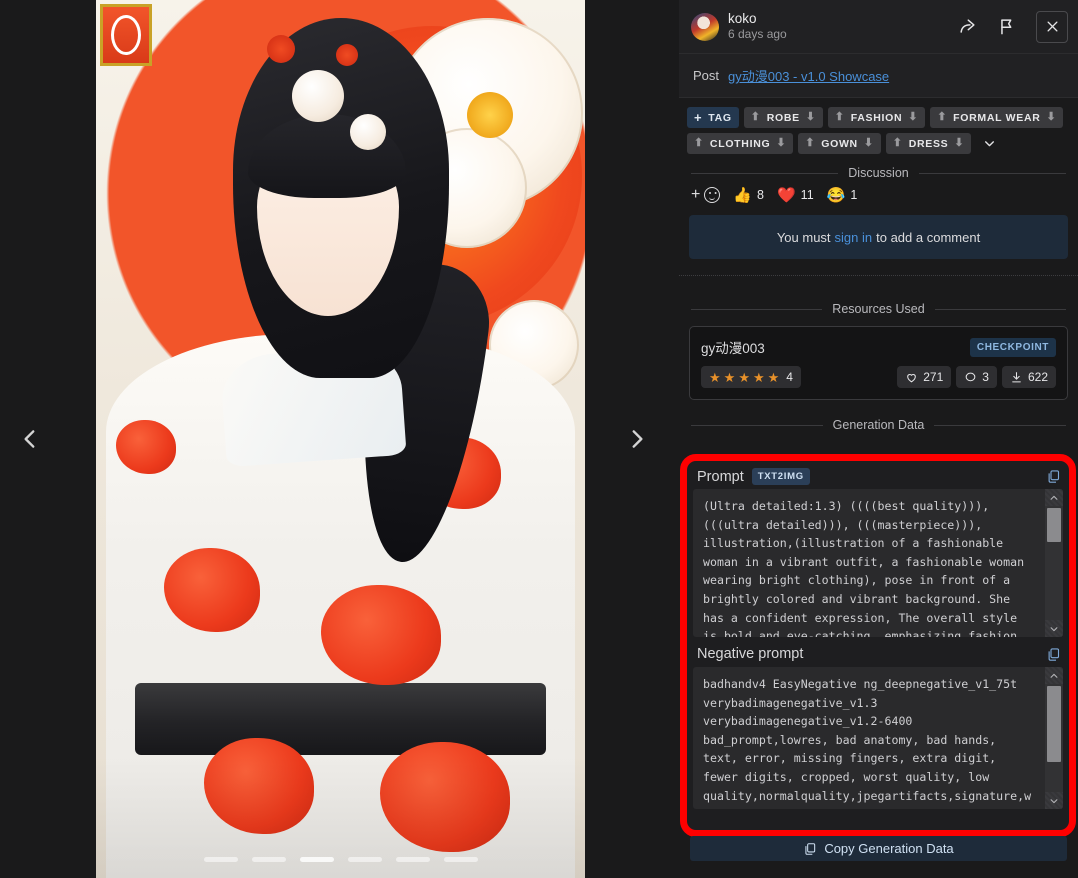 This screenshot has height=878, width=1078. Describe the element at coordinates (985, 377) in the screenshot. I see `comments-count: 3` at that location.